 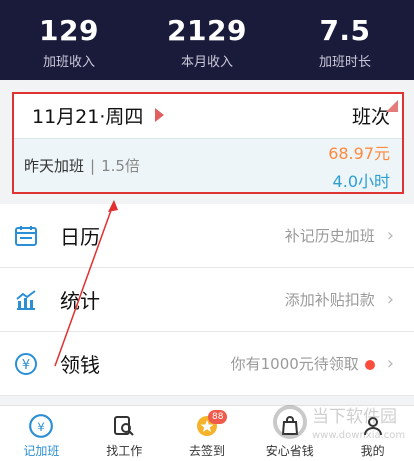 What do you see at coordinates (26, 235) in the screenshot?
I see `calendar-icon` at bounding box center [26, 235].